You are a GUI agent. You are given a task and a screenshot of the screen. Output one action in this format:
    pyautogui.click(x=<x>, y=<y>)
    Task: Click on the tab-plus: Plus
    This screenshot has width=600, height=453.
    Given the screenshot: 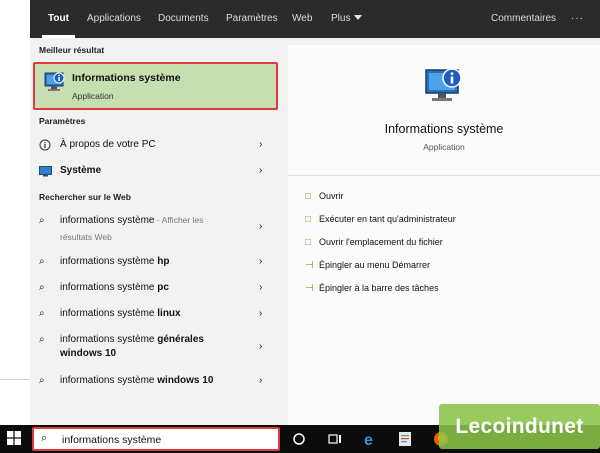 What is the action you would take?
    pyautogui.click(x=347, y=19)
    